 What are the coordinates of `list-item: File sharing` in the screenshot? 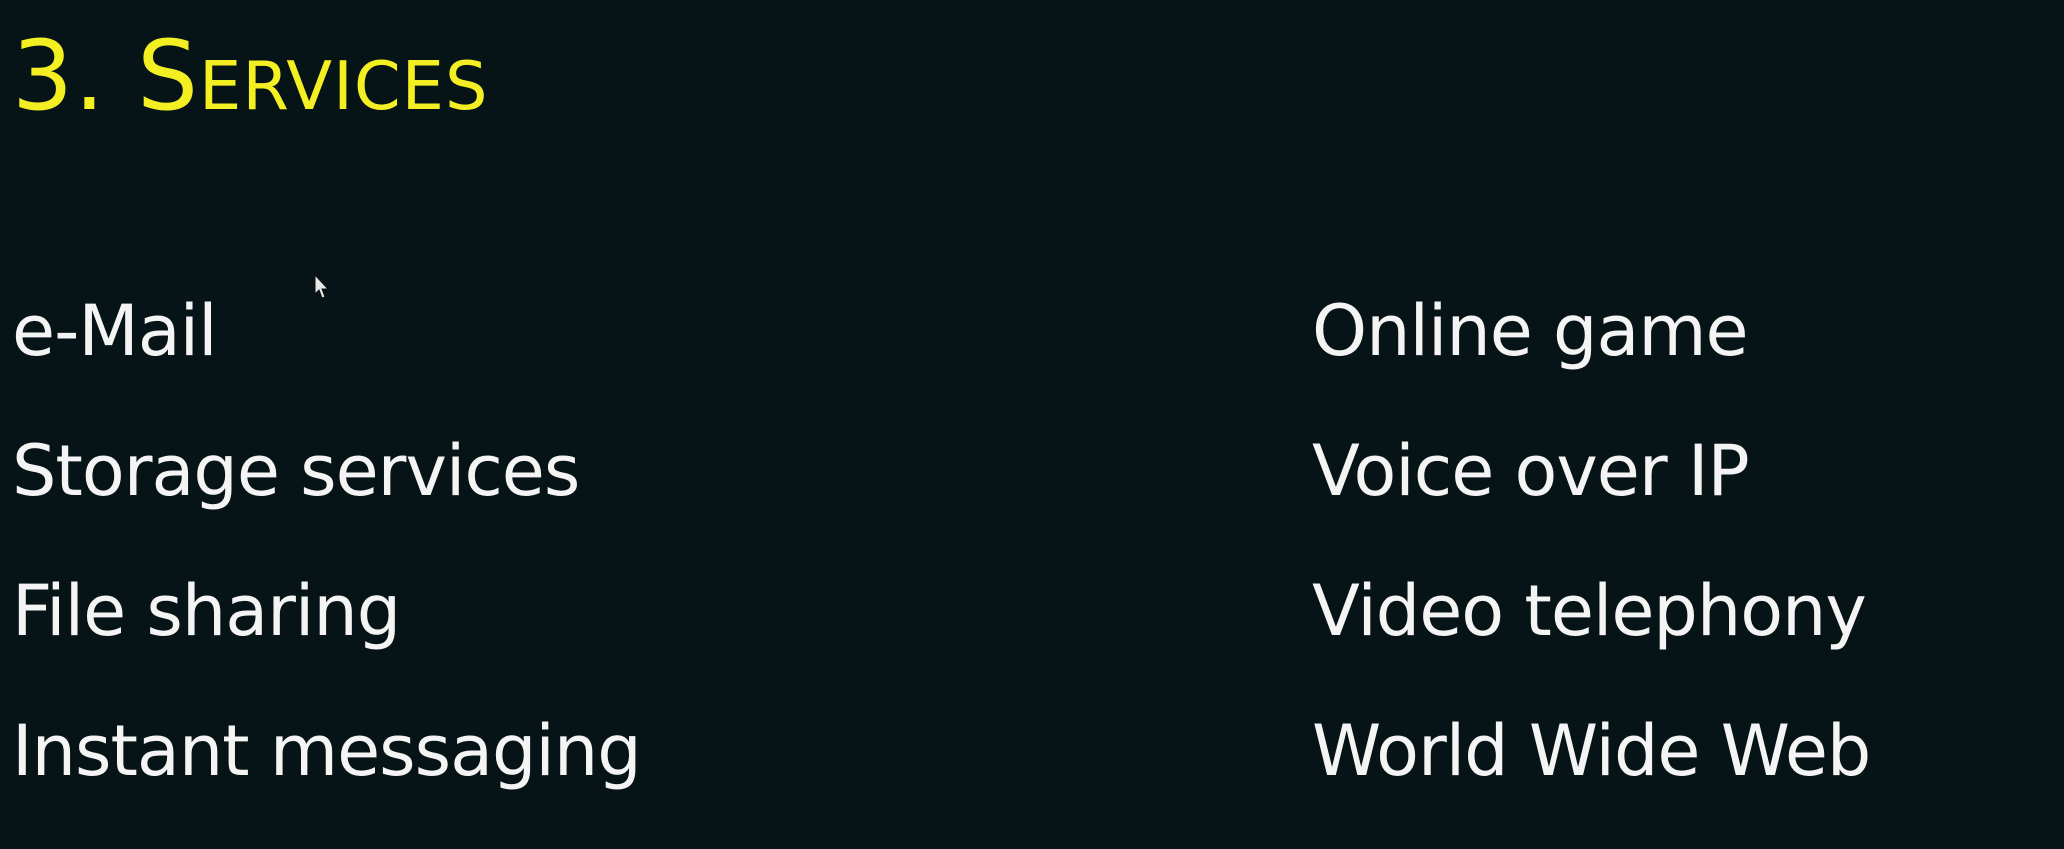 It's located at (206, 611).